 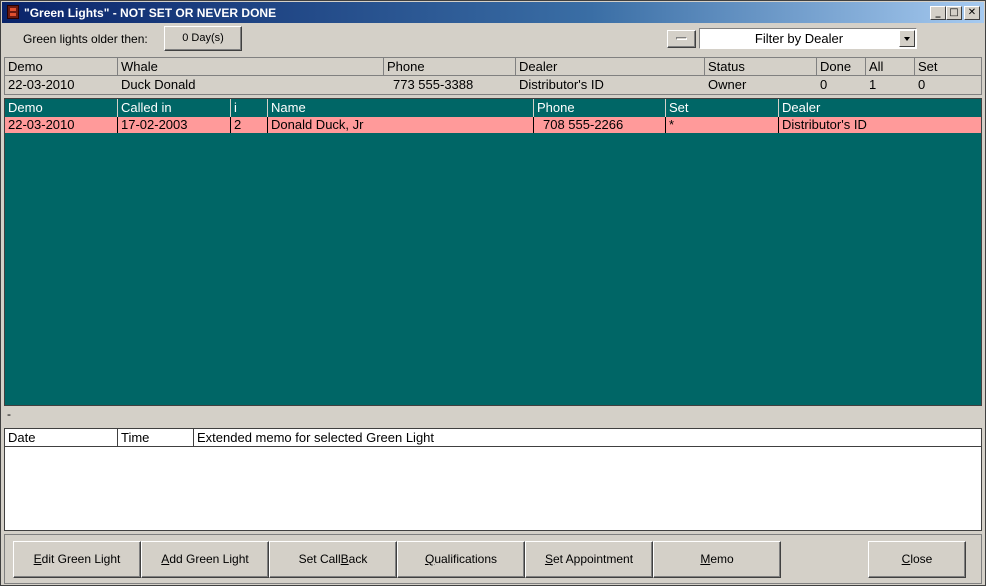 What do you see at coordinates (401, 125) in the screenshot?
I see `gl-name-cell: Donald Duck, Jr` at bounding box center [401, 125].